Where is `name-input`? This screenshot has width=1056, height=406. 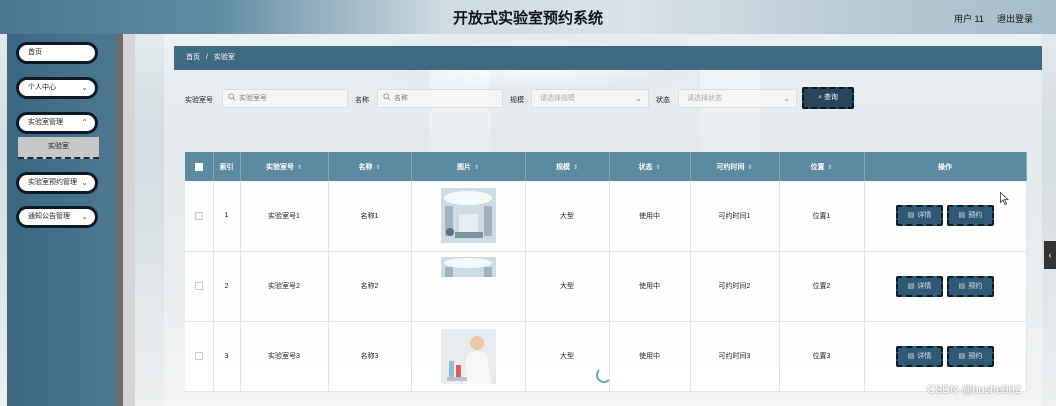
name-input is located at coordinates (440, 98).